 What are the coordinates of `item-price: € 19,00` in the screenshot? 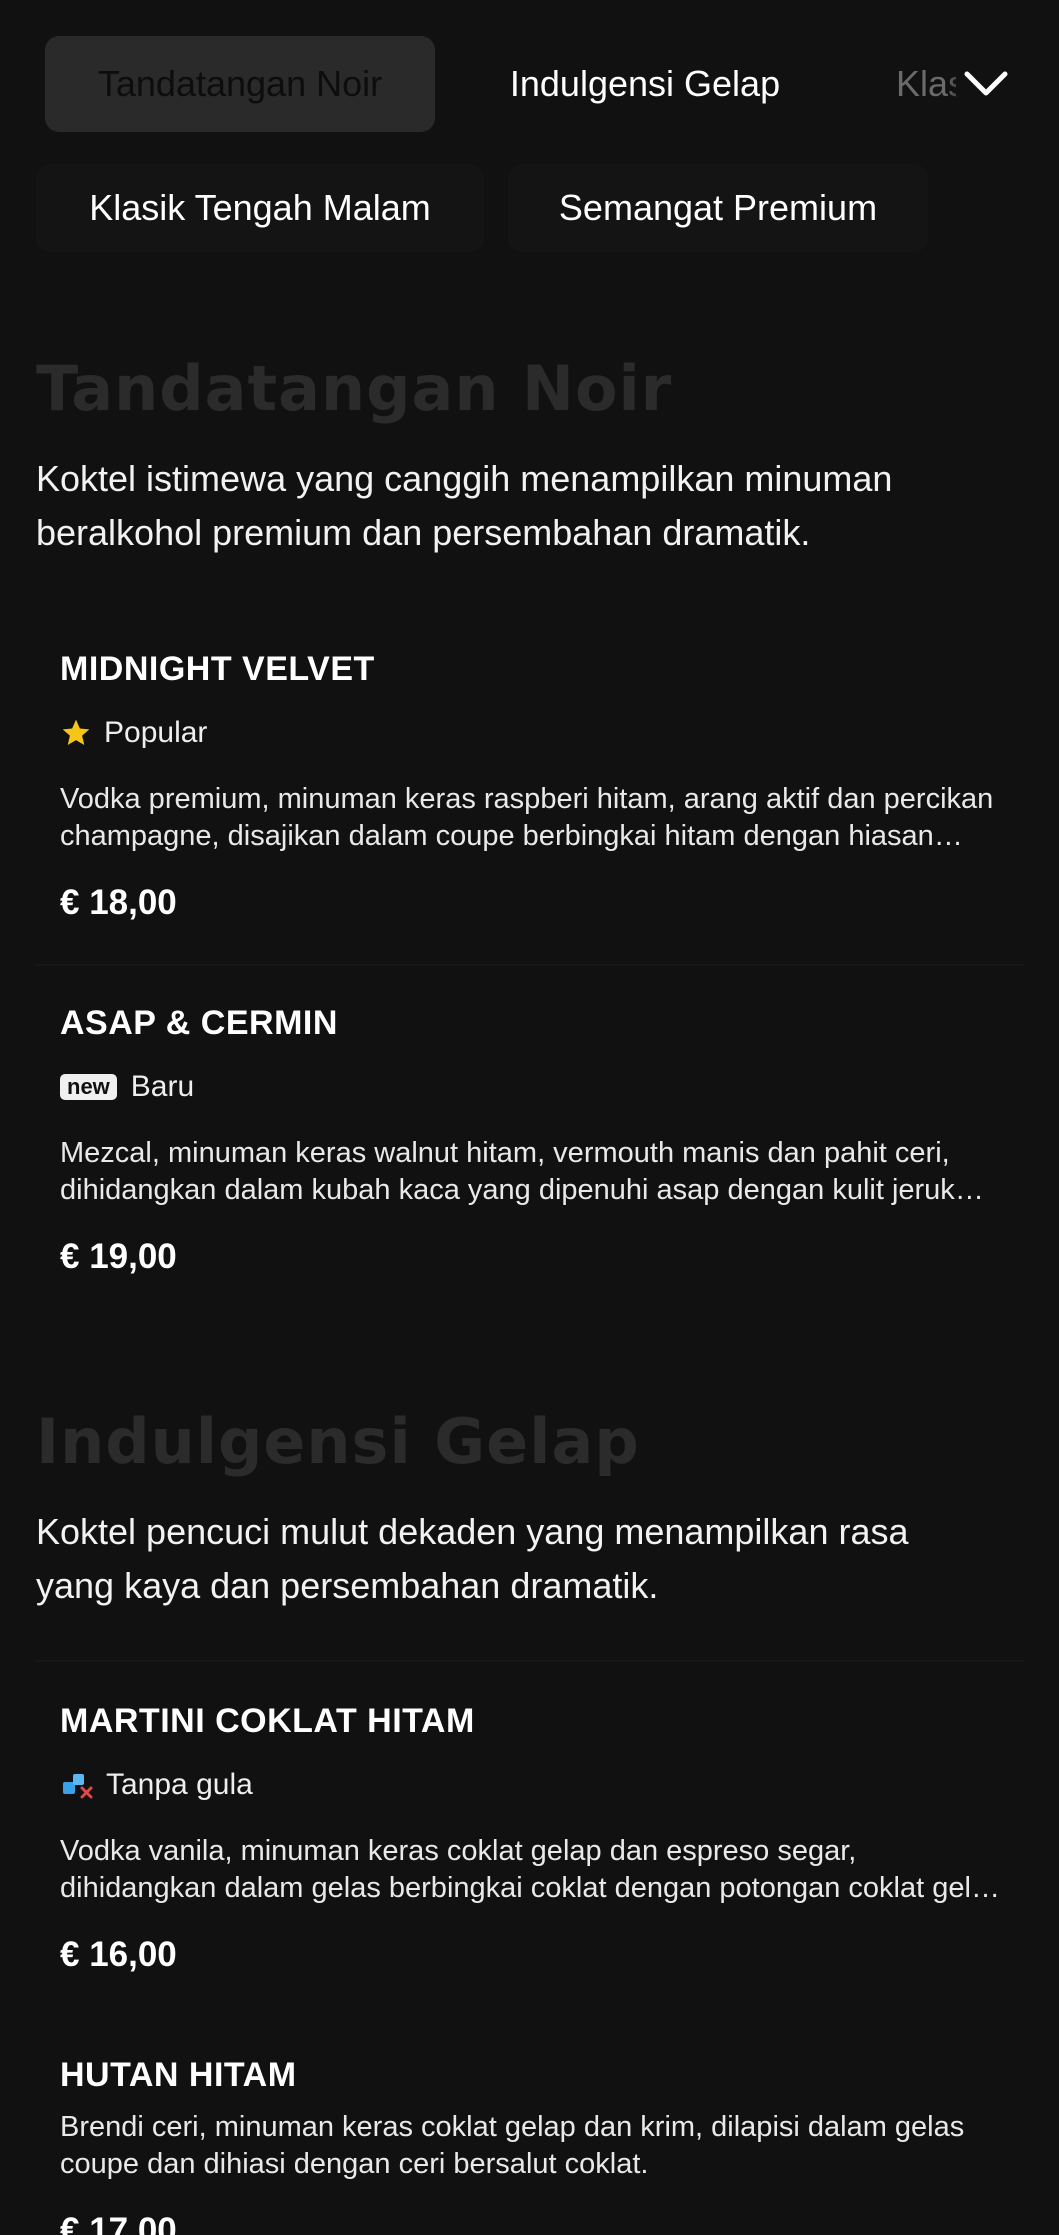 It's located at (118, 1256).